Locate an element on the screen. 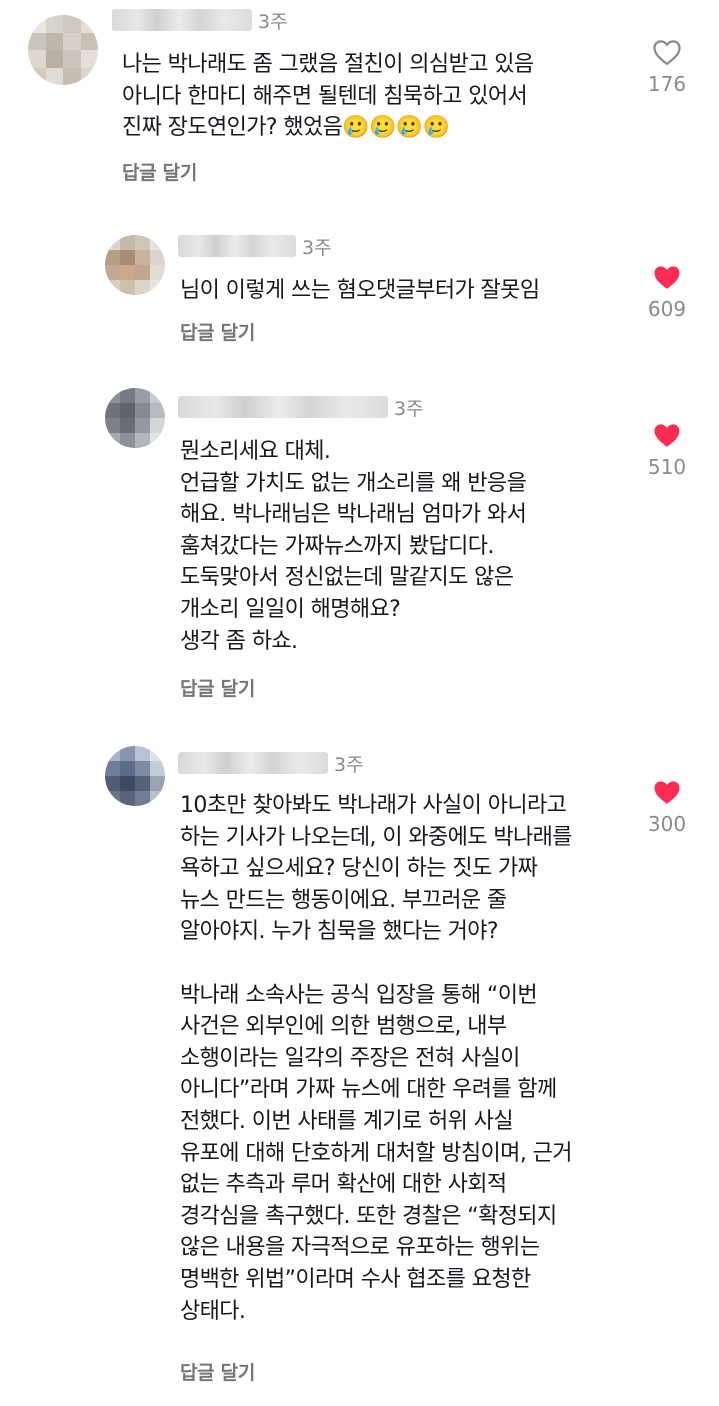 This screenshot has height=1406, width=719. heart-outline-icon is located at coordinates (667, 52).